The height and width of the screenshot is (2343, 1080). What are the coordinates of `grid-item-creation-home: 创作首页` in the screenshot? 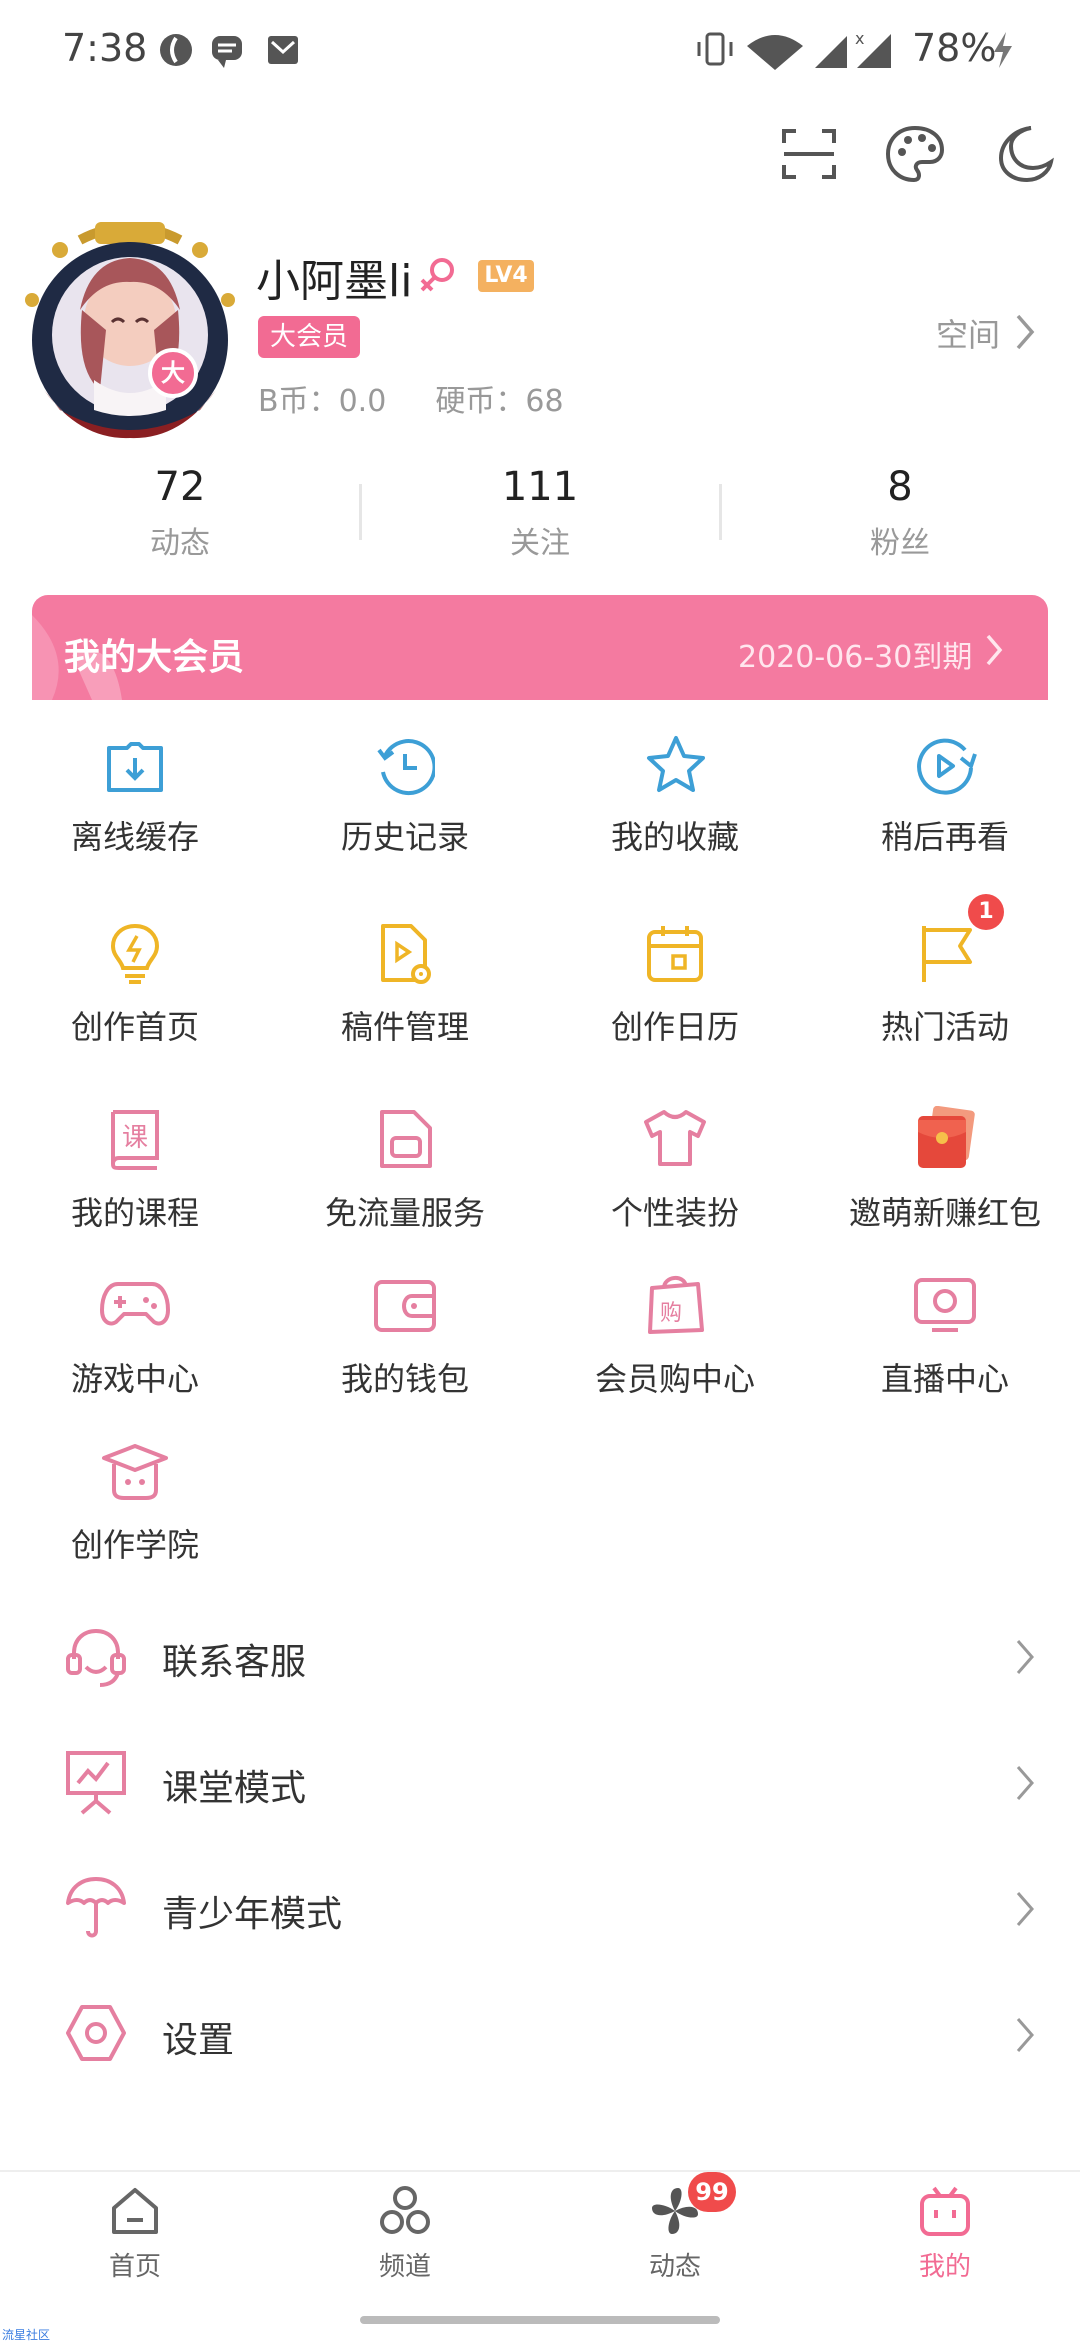 It's located at (135, 981).